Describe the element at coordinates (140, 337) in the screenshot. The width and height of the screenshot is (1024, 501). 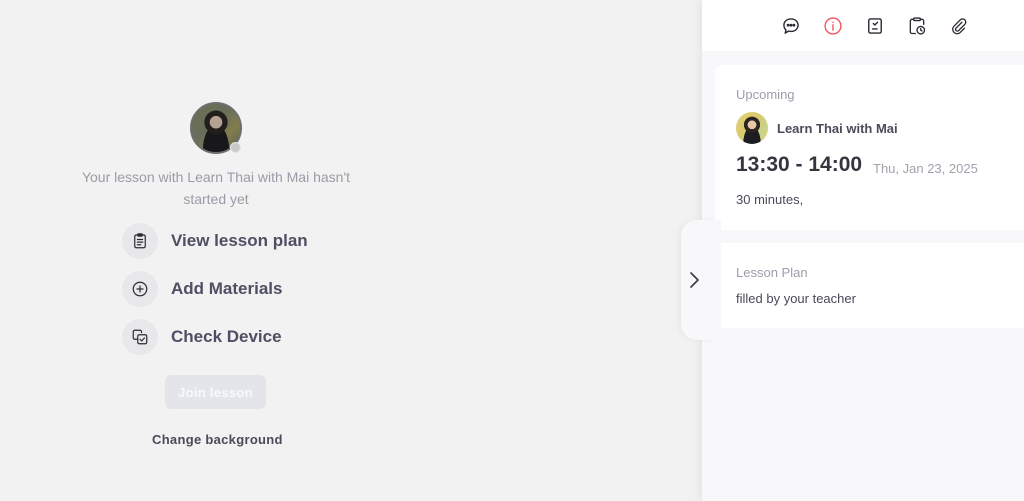
I see `device-check-icon` at that location.